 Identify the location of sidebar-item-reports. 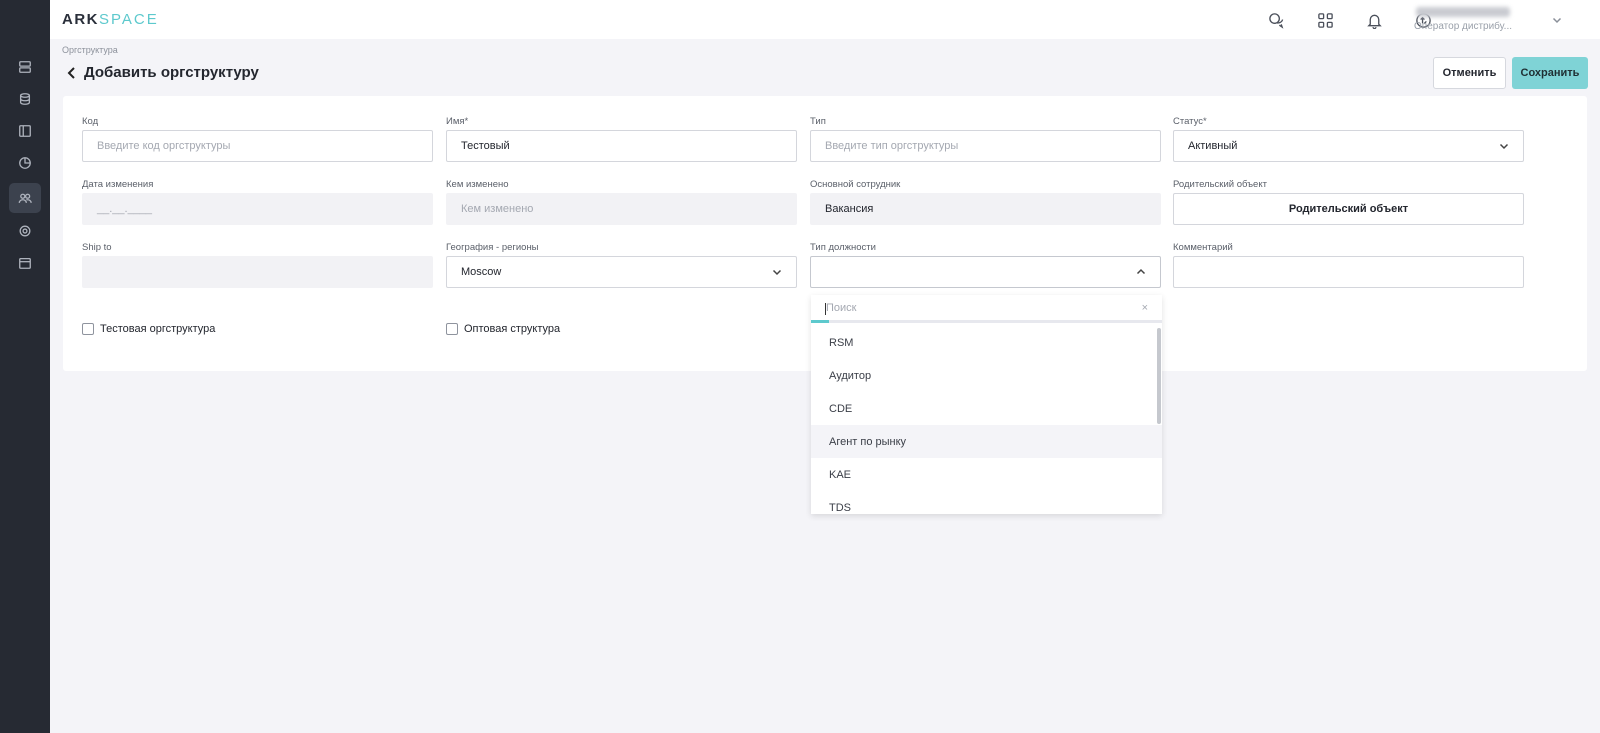
(25, 163).